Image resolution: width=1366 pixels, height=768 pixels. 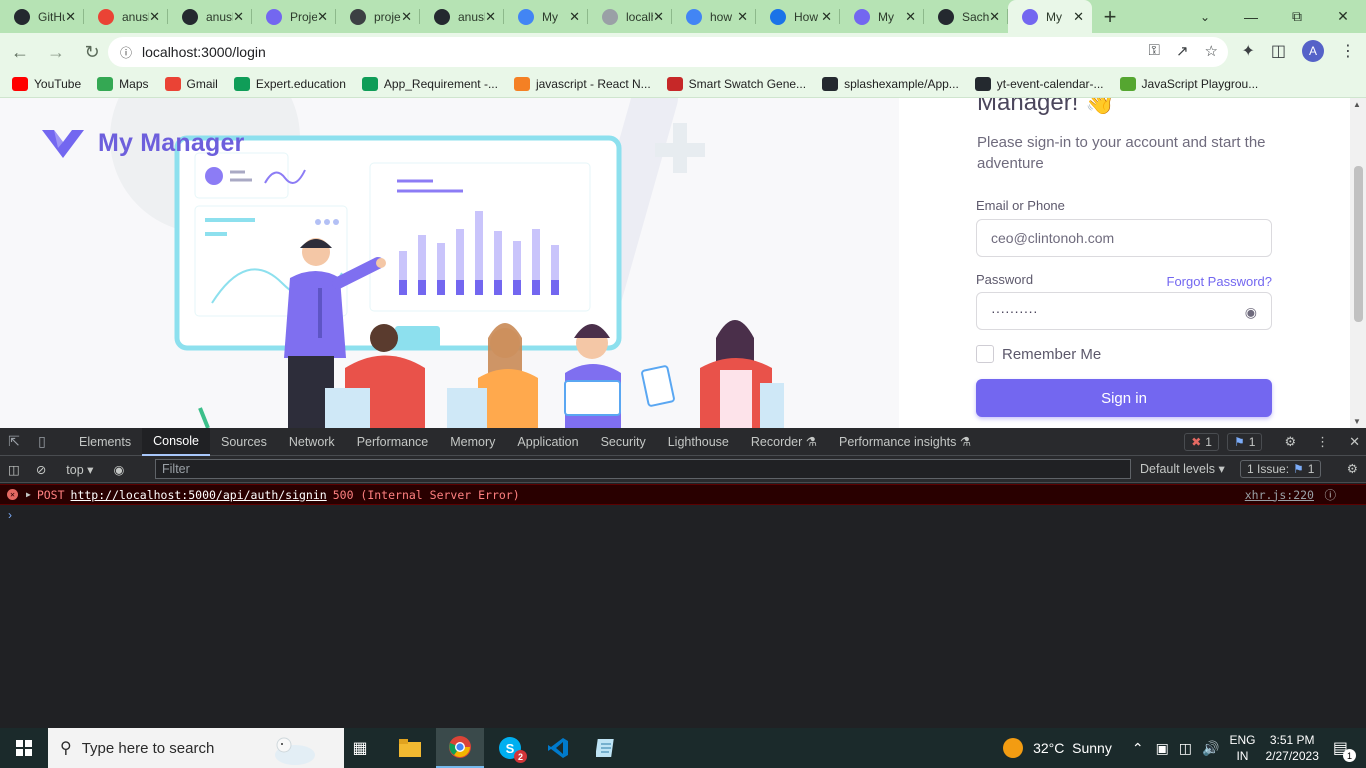 What do you see at coordinates (1251, 16) in the screenshot?
I see `minimize-icon: —` at bounding box center [1251, 16].